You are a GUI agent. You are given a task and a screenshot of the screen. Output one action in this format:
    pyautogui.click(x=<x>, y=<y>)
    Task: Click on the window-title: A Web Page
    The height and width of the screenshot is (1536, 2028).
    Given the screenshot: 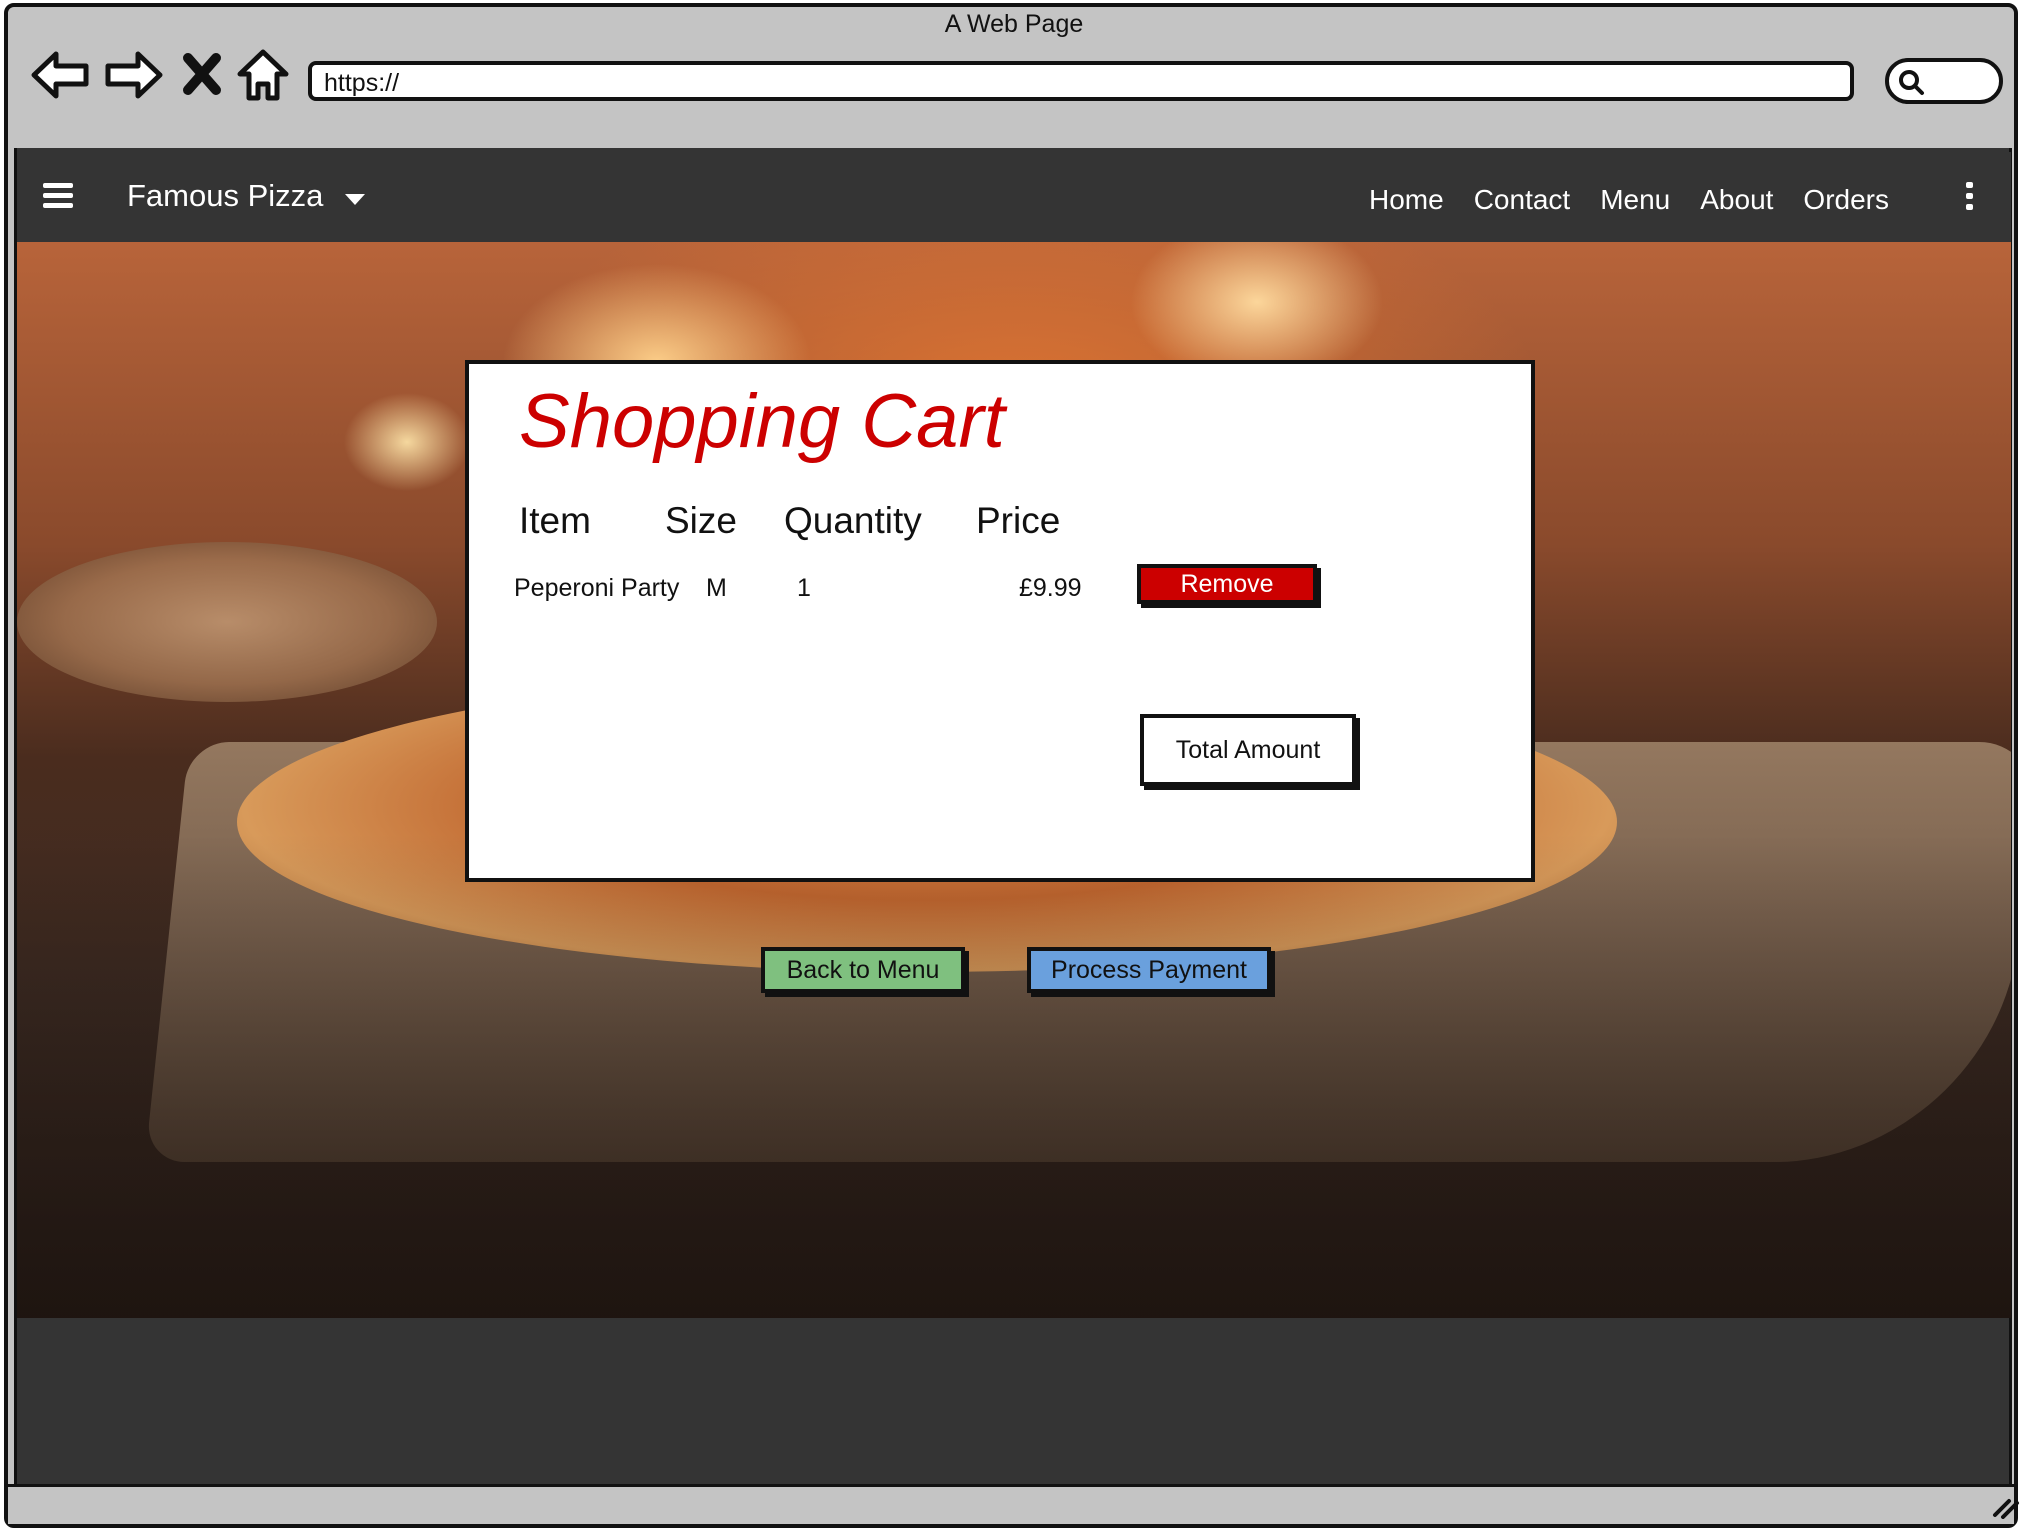 What is the action you would take?
    pyautogui.click(x=1014, y=24)
    